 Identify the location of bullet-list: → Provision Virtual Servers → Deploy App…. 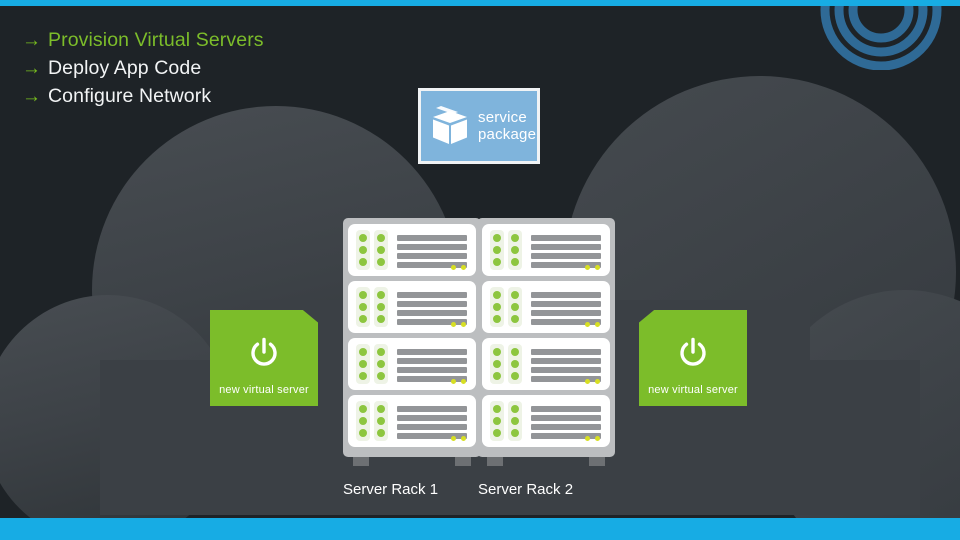
(143, 68).